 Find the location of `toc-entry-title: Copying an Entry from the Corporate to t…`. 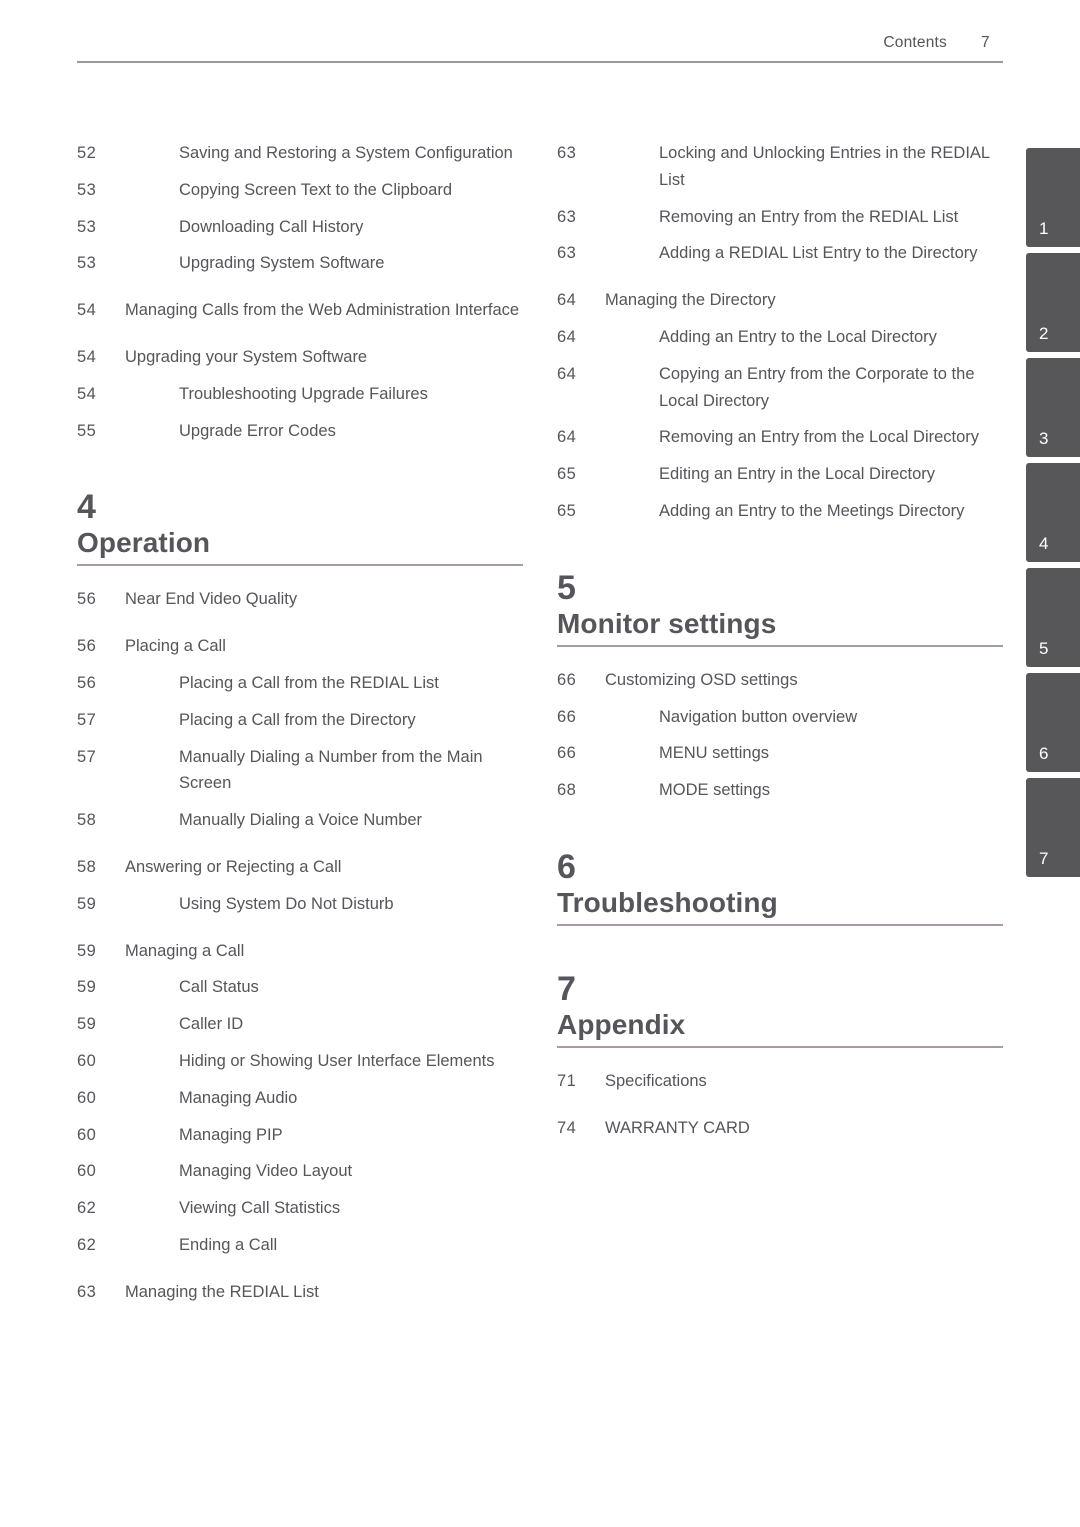

toc-entry-title: Copying an Entry from the Corporate to t… is located at coordinates (817, 387).